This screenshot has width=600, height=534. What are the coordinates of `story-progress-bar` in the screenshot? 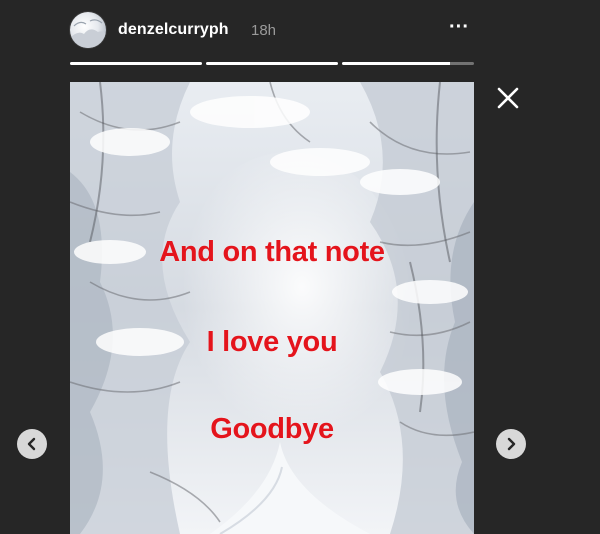 It's located at (272, 63).